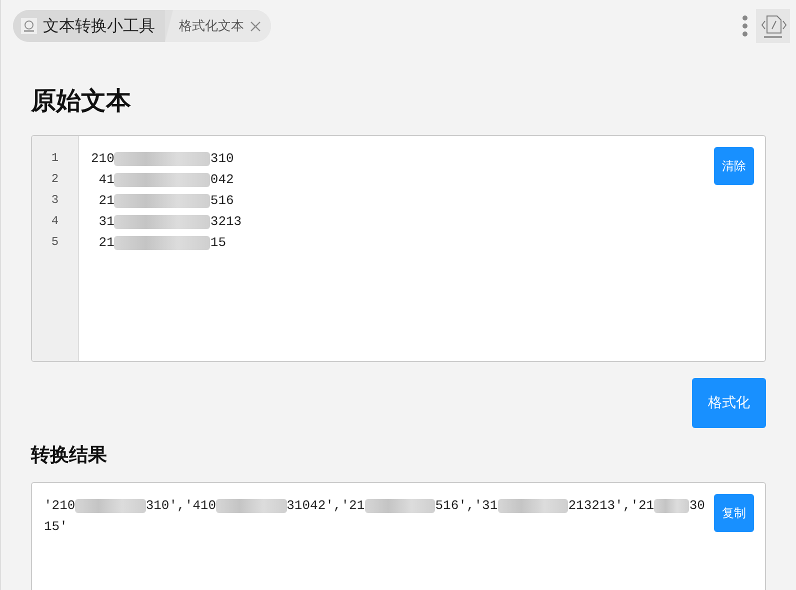  I want to click on copy-button: 复制, so click(734, 513).